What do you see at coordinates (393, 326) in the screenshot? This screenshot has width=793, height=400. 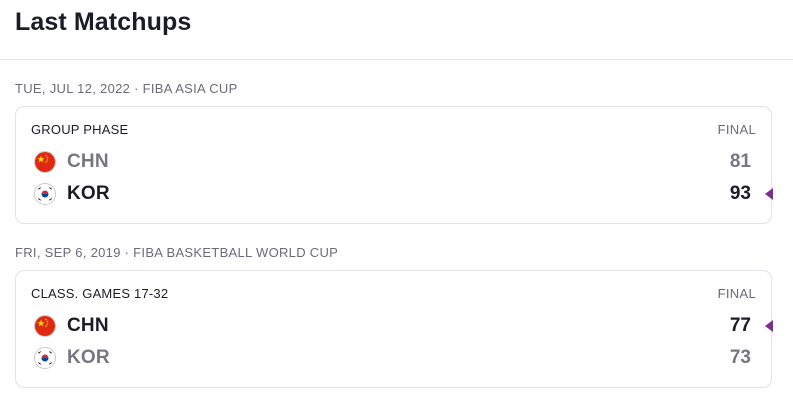 I see `team-row-chn: CHN 77` at bounding box center [393, 326].